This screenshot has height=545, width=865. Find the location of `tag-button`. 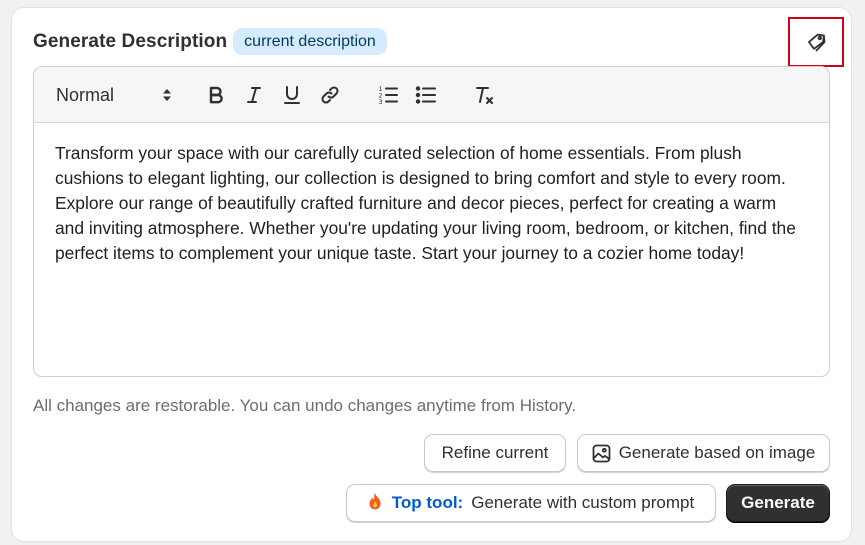

tag-button is located at coordinates (816, 42).